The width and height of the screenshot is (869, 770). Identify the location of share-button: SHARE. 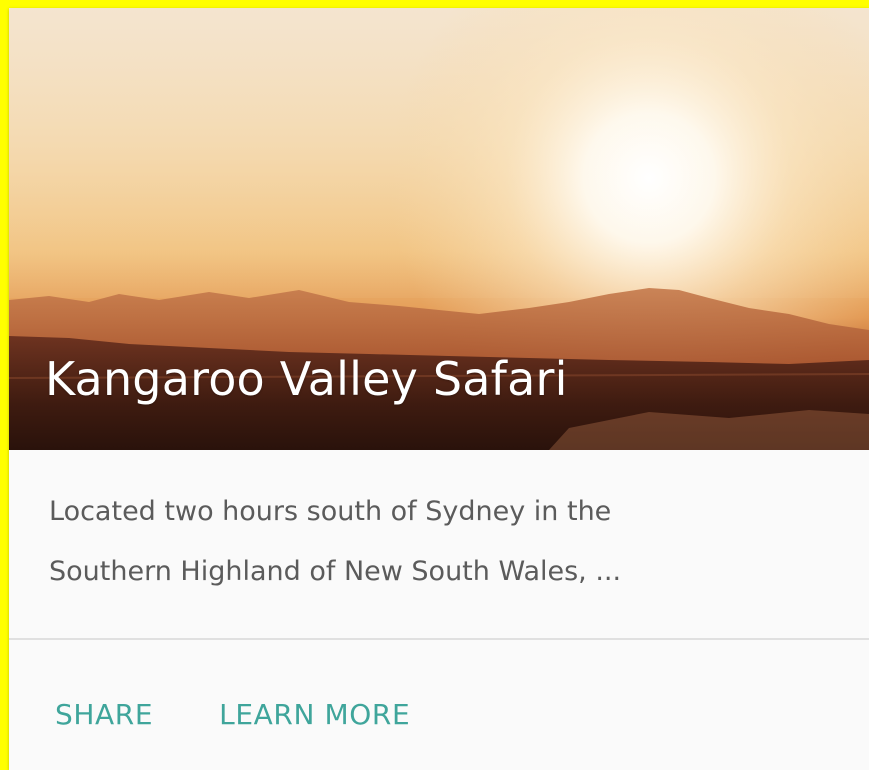
(104, 714).